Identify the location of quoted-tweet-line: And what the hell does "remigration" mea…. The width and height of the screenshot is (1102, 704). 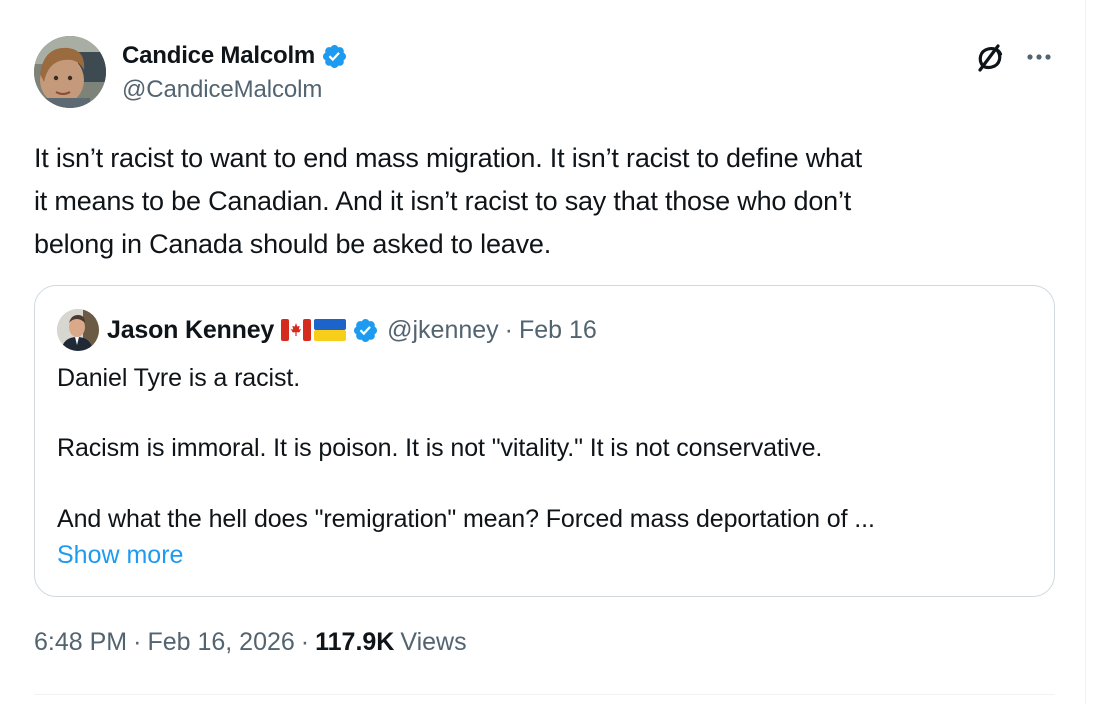
(466, 519).